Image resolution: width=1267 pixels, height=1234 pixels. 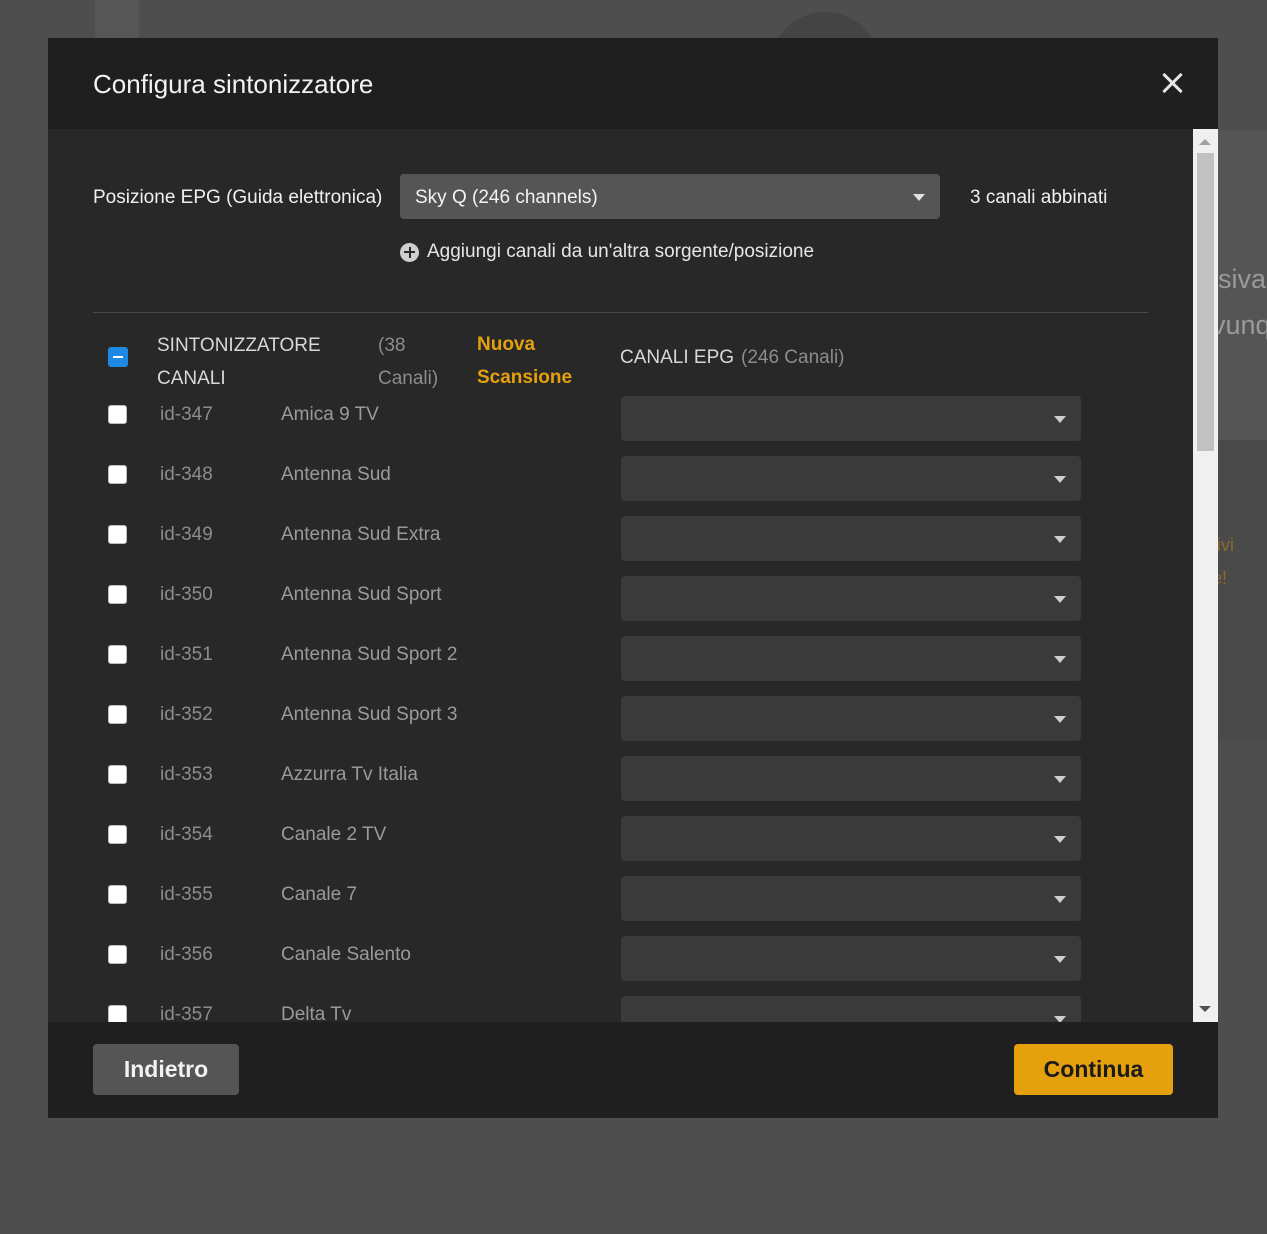 What do you see at coordinates (117, 19) in the screenshot?
I see `background-bar` at bounding box center [117, 19].